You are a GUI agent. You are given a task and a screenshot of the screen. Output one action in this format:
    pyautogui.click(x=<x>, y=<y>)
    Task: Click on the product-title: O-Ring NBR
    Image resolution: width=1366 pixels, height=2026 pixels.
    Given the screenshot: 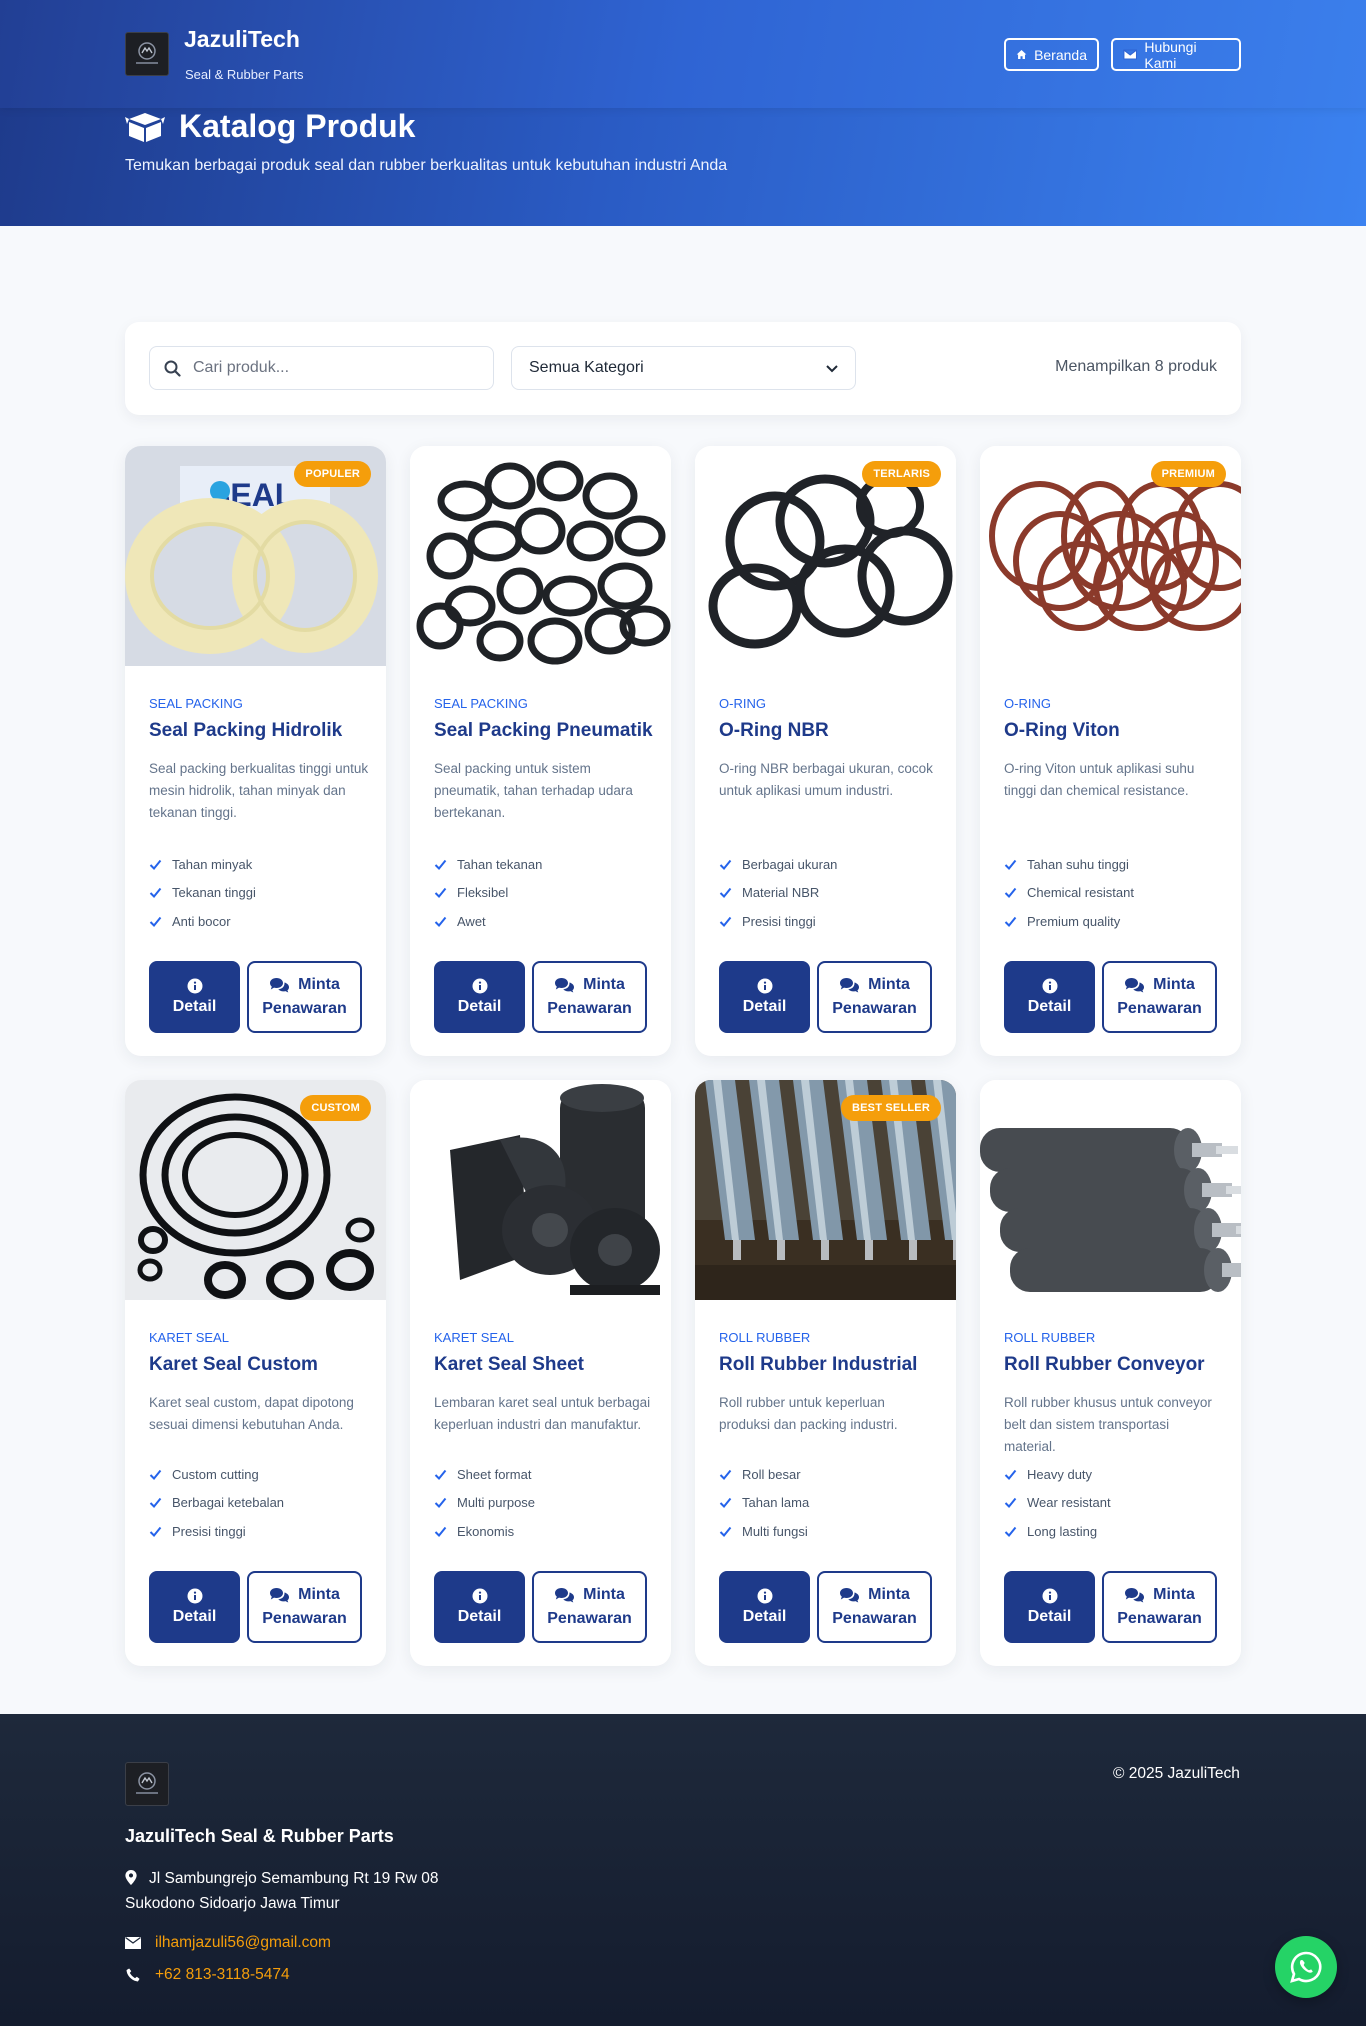 What is the action you would take?
    pyautogui.click(x=829, y=731)
    